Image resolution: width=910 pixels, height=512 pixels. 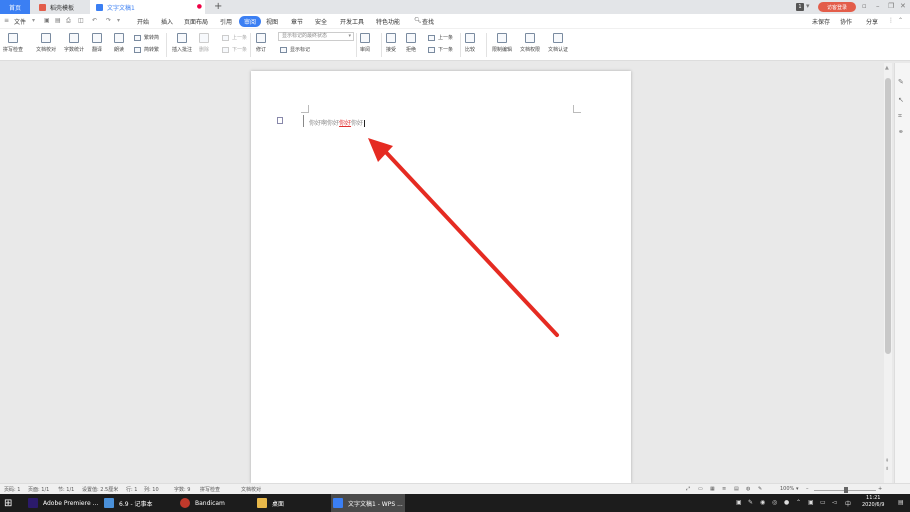 I want to click on ime-indicator: 中, so click(x=848, y=503).